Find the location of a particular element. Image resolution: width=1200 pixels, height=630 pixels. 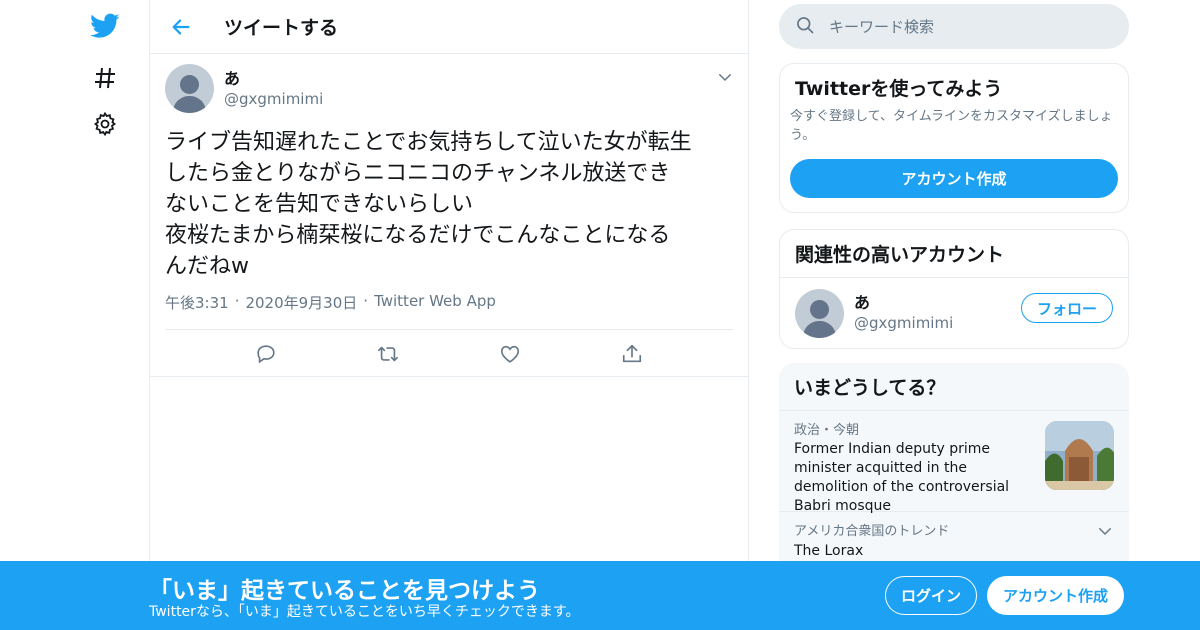

relevant-accounts-card: 関連性の高いアカウント あ @gxgmimimi フォロー is located at coordinates (954, 289).